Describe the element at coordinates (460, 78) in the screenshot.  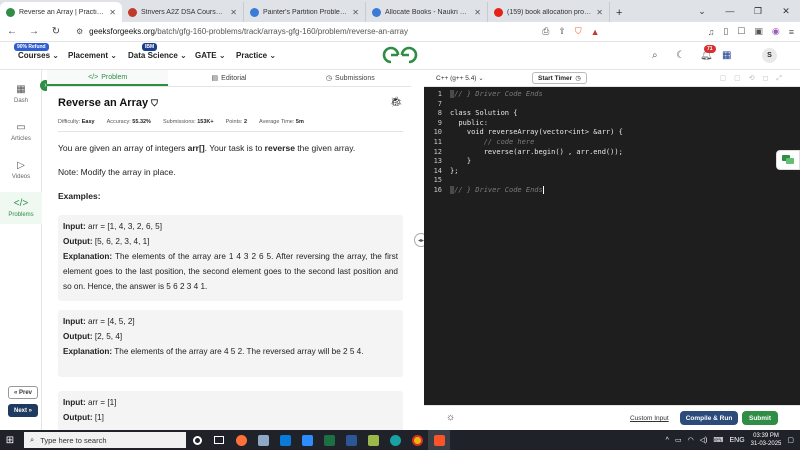
I see `language-select: C++ (g++ 5.4) ⌄` at that location.